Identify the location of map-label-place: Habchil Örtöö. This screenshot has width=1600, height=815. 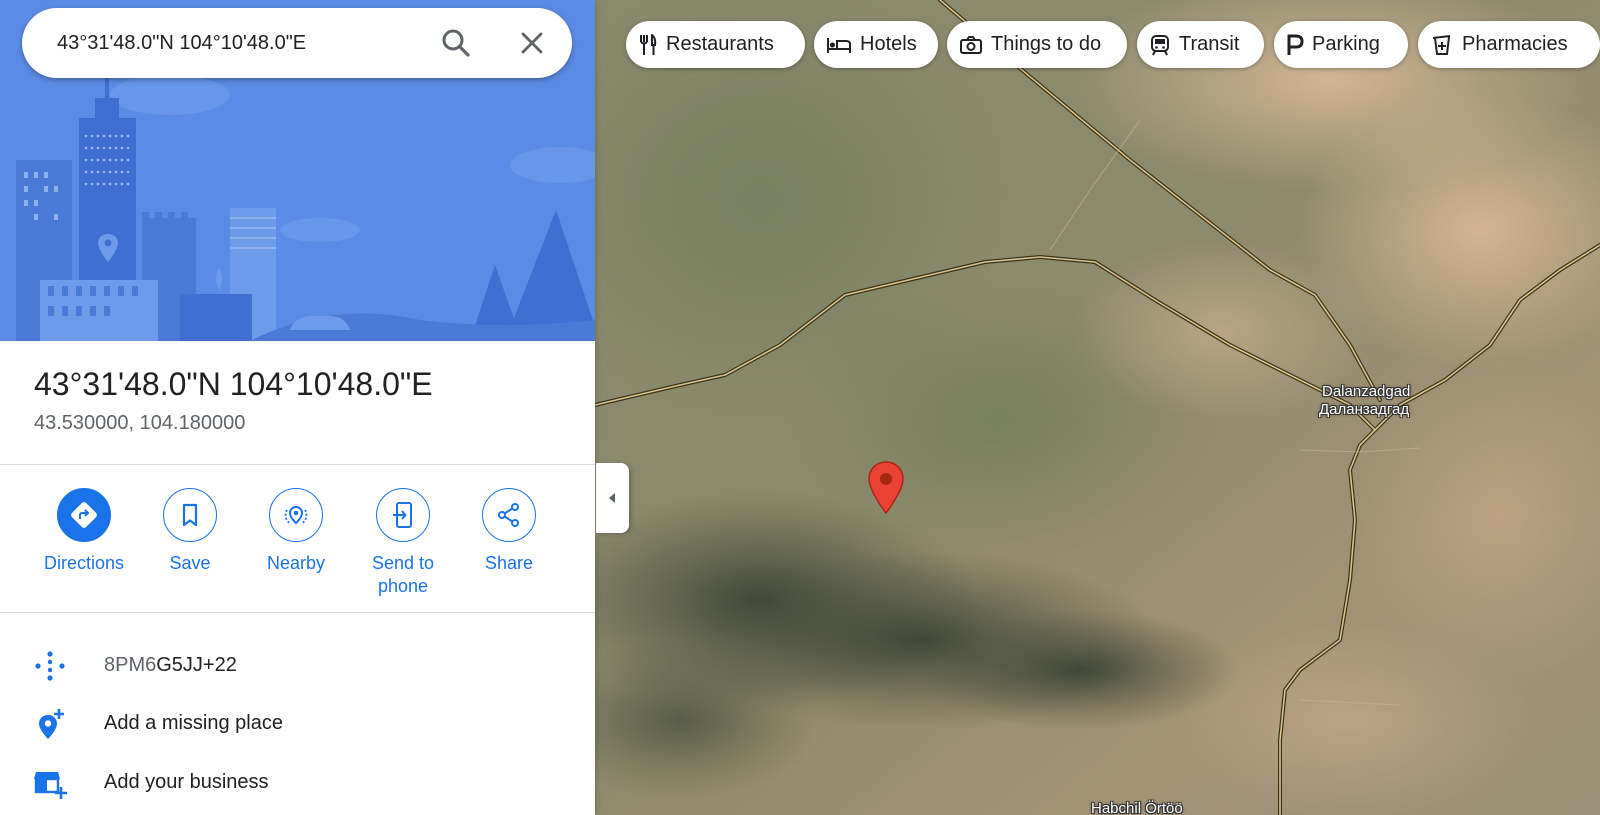
(1137, 807).